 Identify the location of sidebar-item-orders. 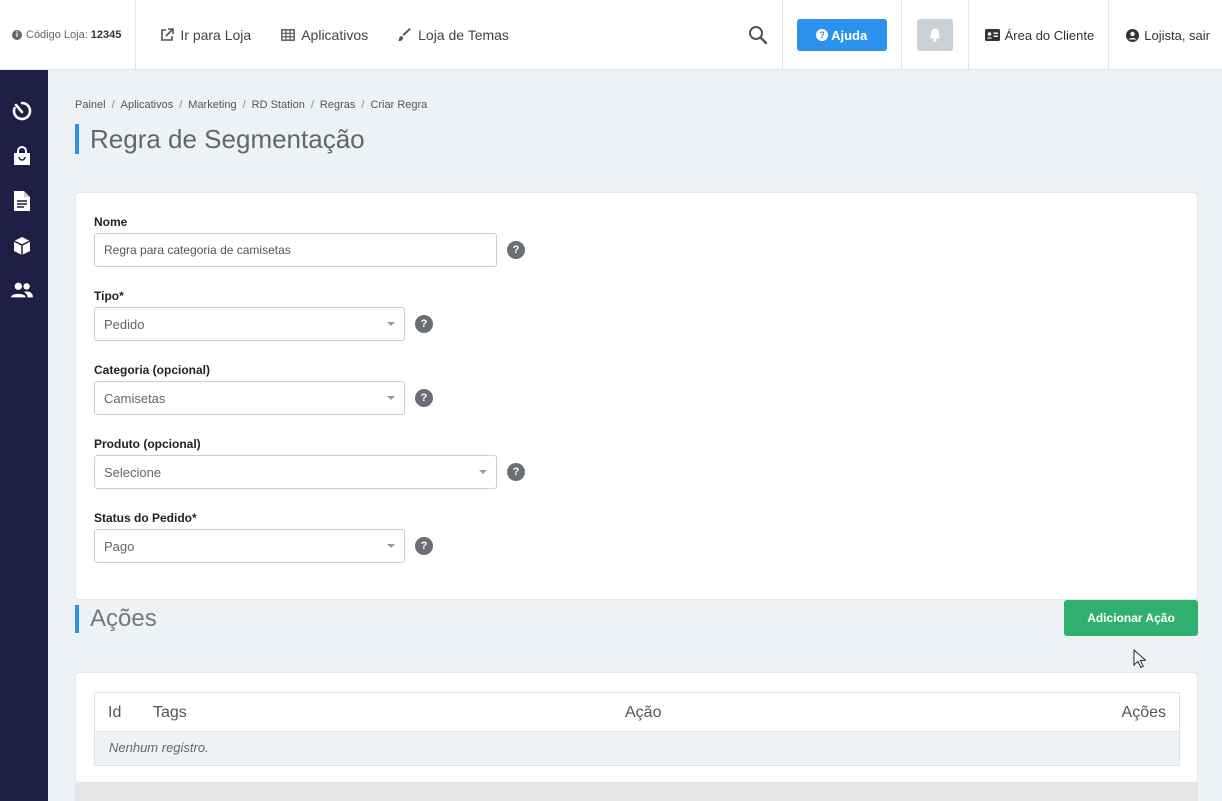
(22, 156).